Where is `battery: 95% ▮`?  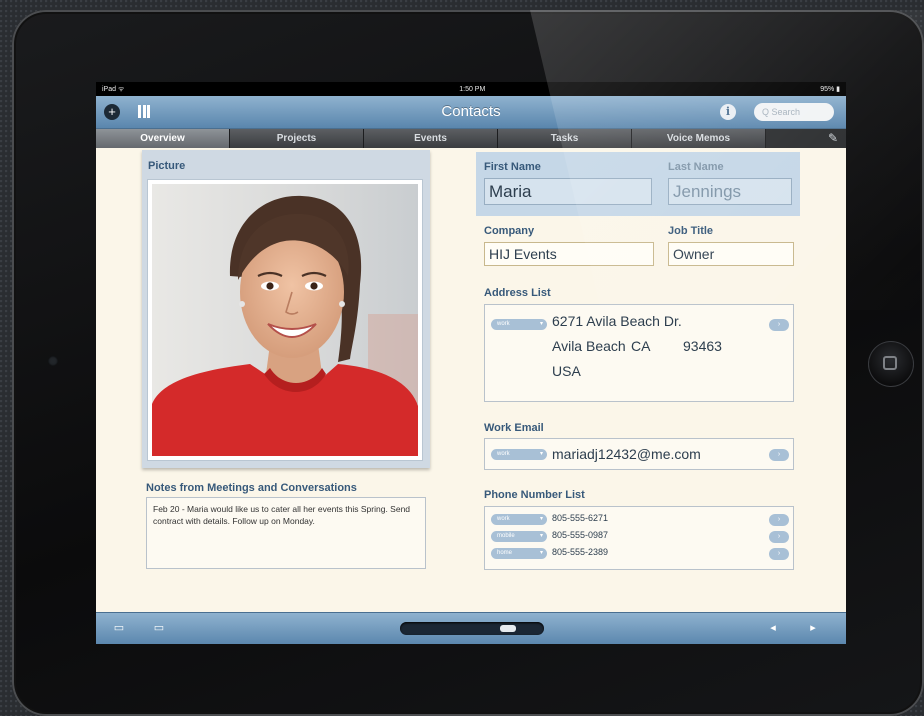
battery: 95% ▮ is located at coordinates (830, 89).